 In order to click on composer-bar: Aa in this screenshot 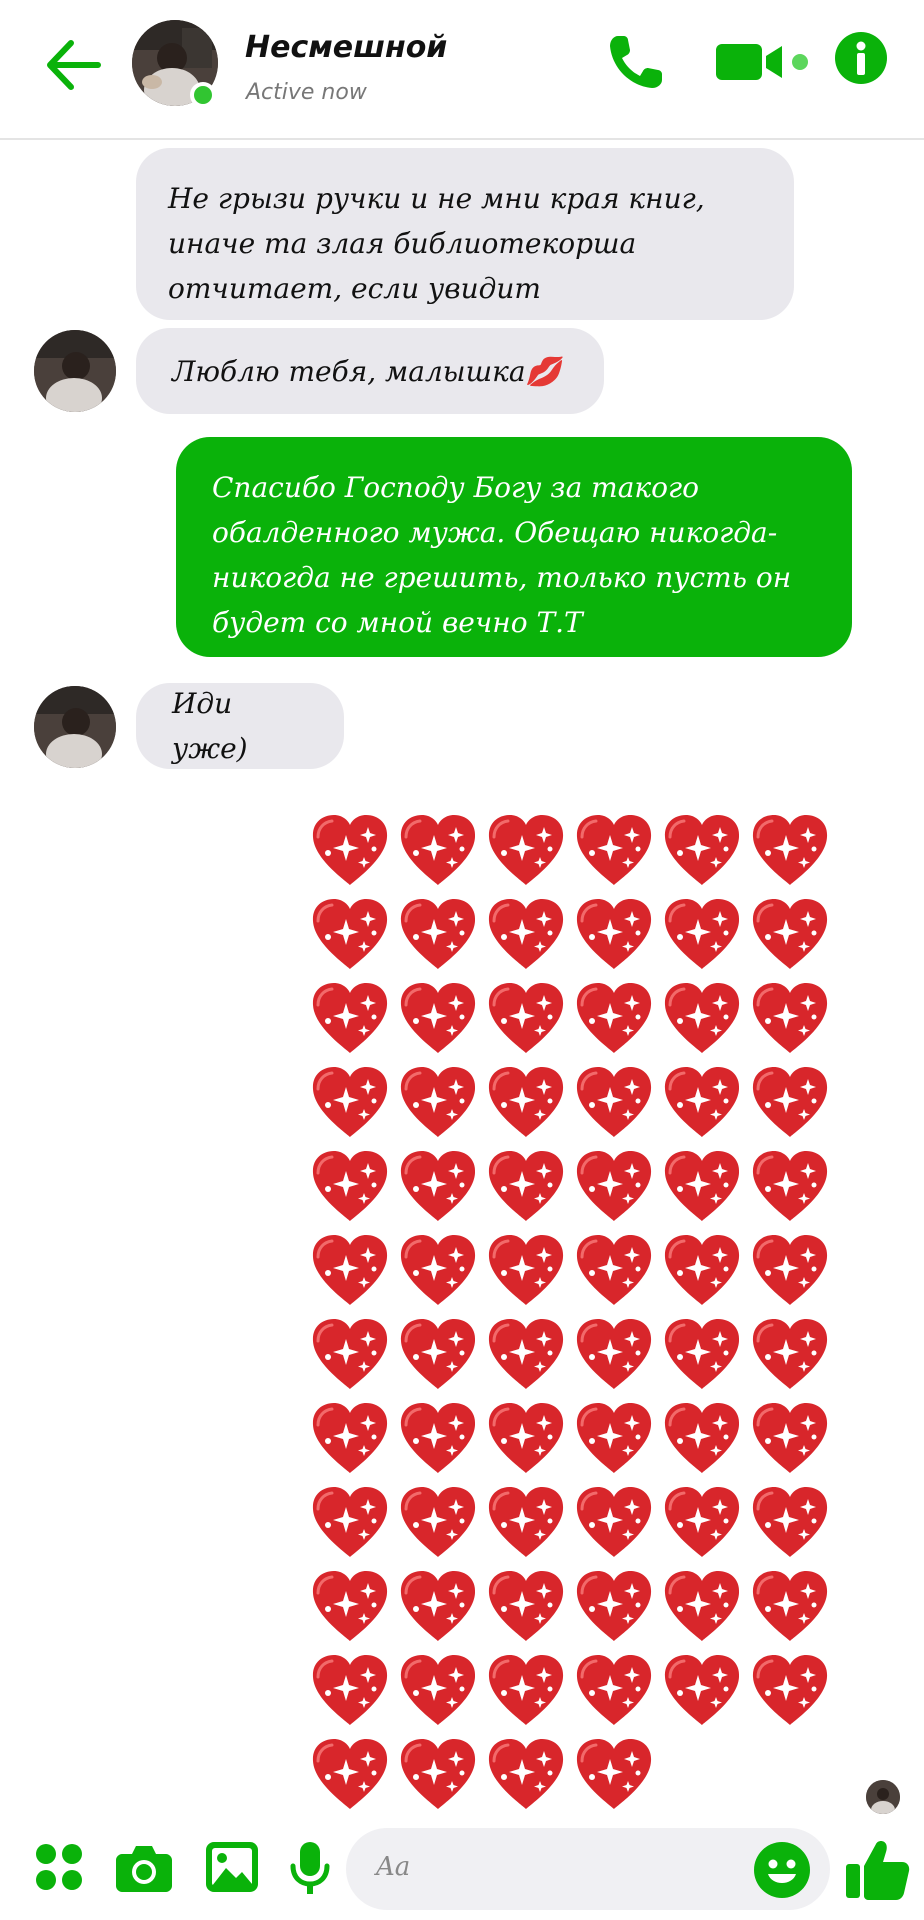, I will do `click(462, 1870)`.